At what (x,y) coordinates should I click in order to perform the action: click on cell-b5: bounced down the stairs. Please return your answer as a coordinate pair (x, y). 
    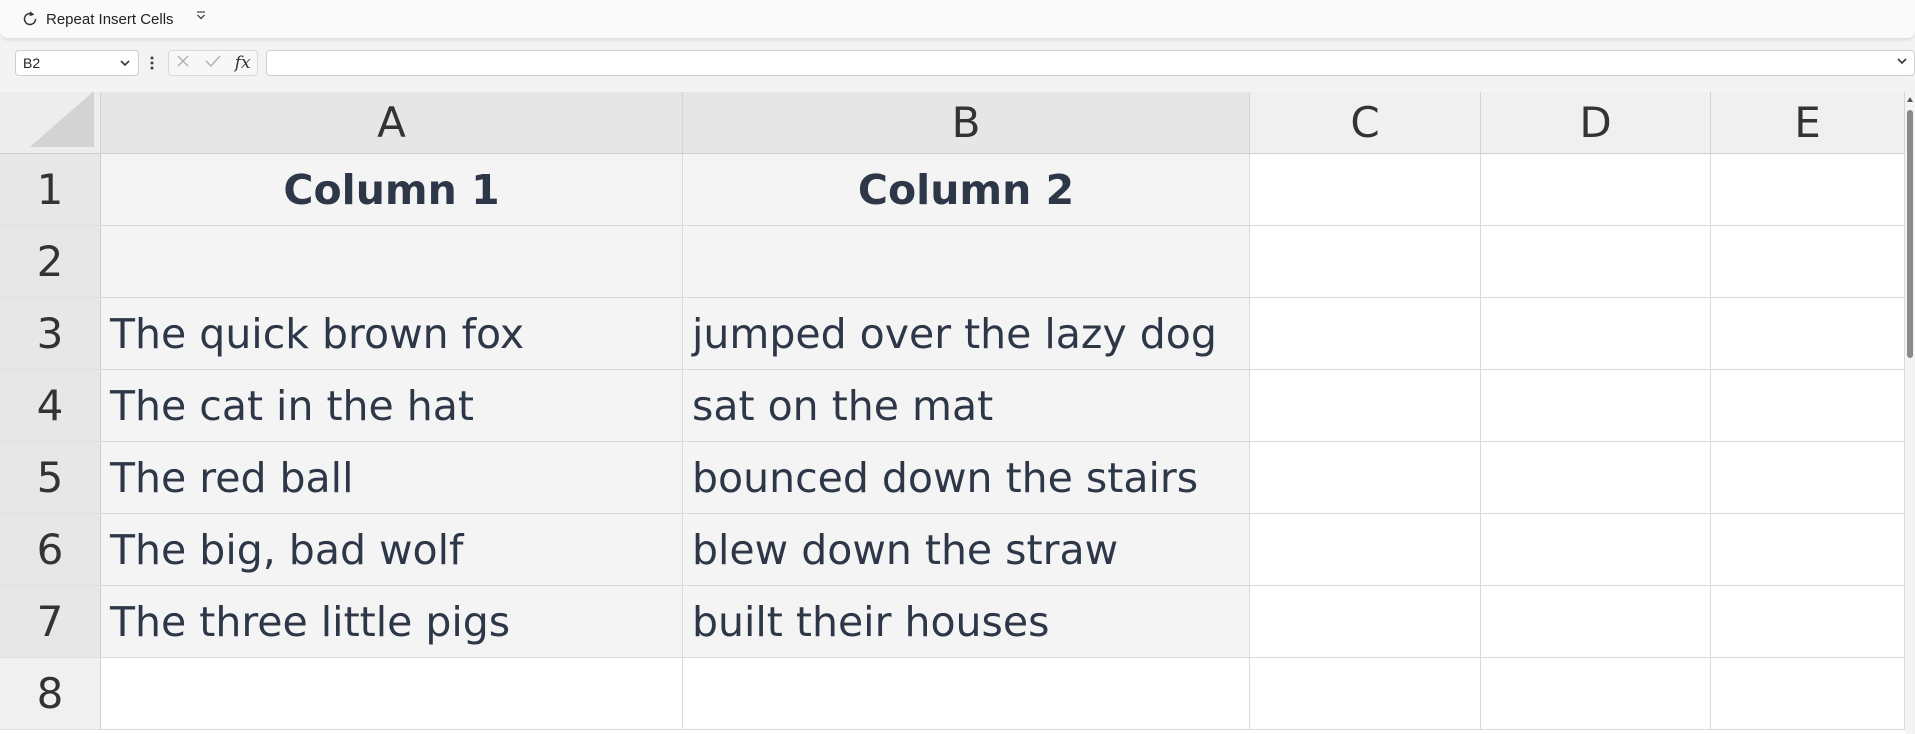
    Looking at the image, I should click on (966, 478).